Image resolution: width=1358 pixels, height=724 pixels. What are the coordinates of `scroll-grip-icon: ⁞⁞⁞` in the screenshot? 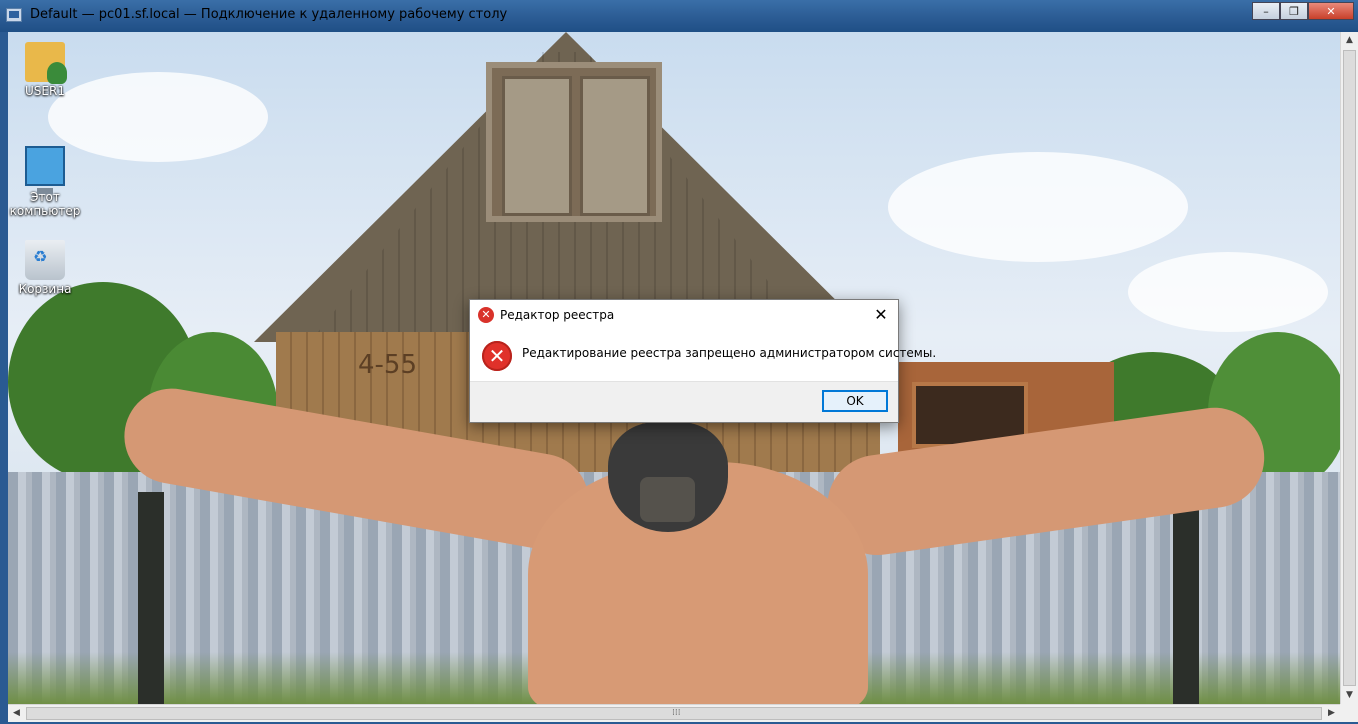 It's located at (676, 713).